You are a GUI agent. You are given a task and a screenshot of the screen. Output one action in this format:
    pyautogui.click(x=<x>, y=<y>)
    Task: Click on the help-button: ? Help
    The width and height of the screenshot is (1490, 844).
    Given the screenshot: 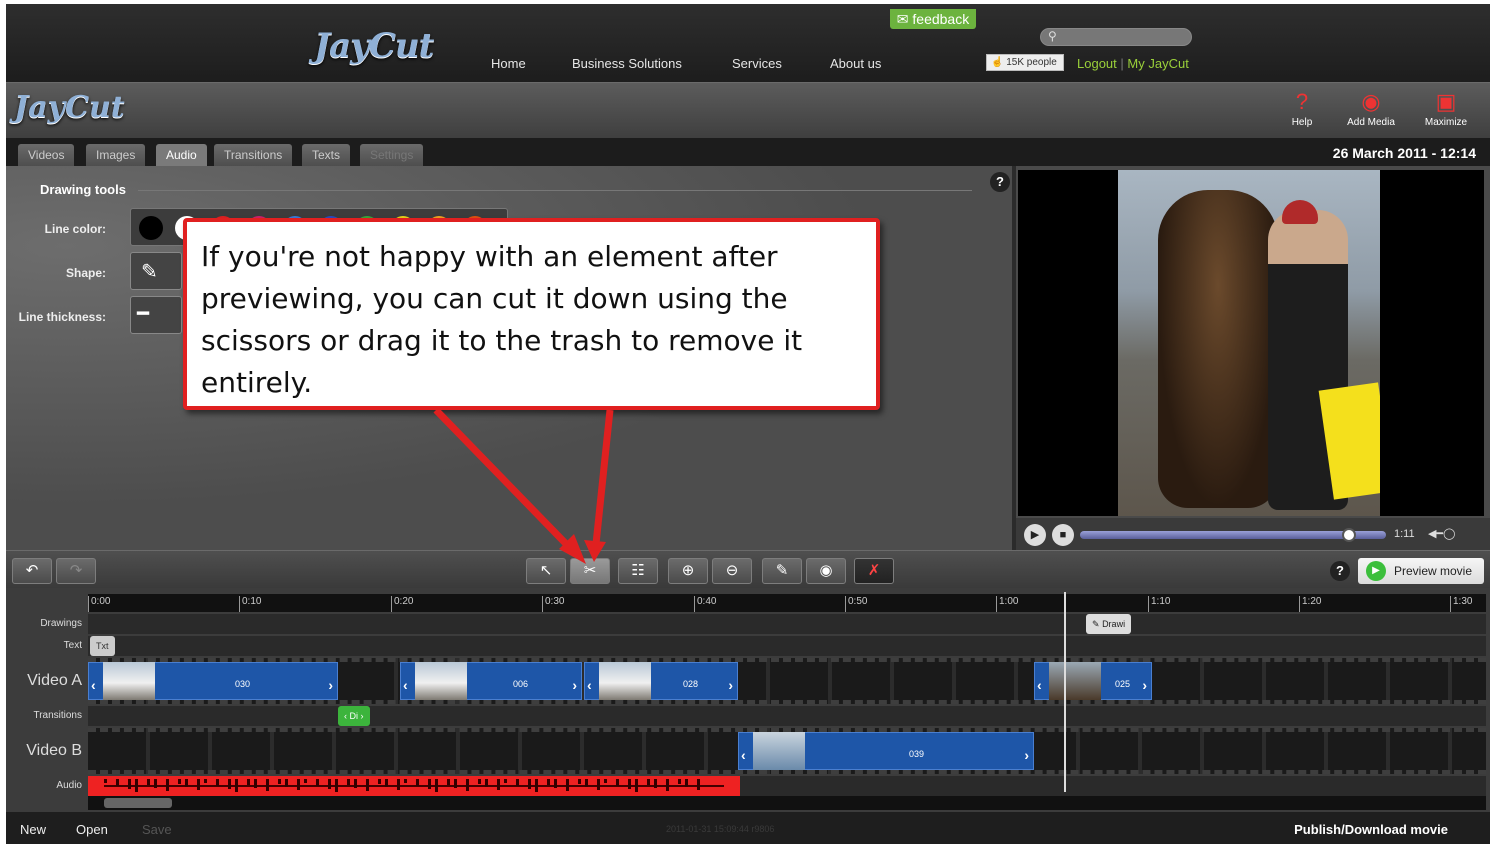 What is the action you would take?
    pyautogui.click(x=1302, y=108)
    